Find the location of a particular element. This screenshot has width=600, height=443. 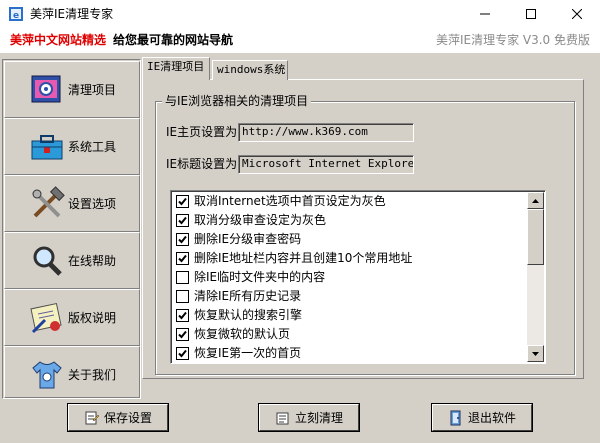

cleanup-item-row: 删除IE分级审查密码 is located at coordinates (238, 239).